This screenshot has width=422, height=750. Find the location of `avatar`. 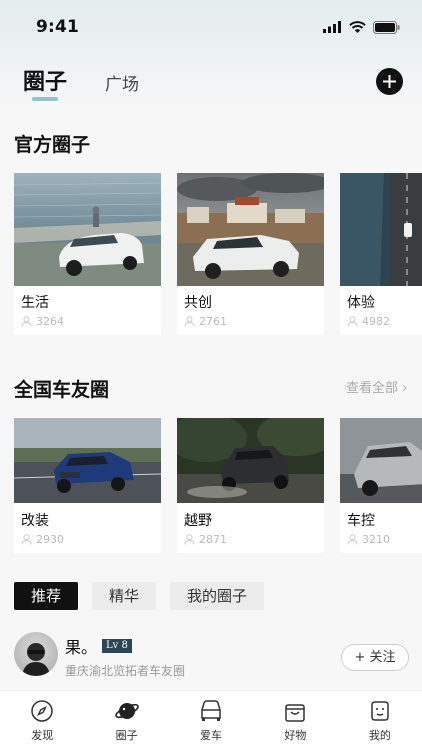

avatar is located at coordinates (36, 654).